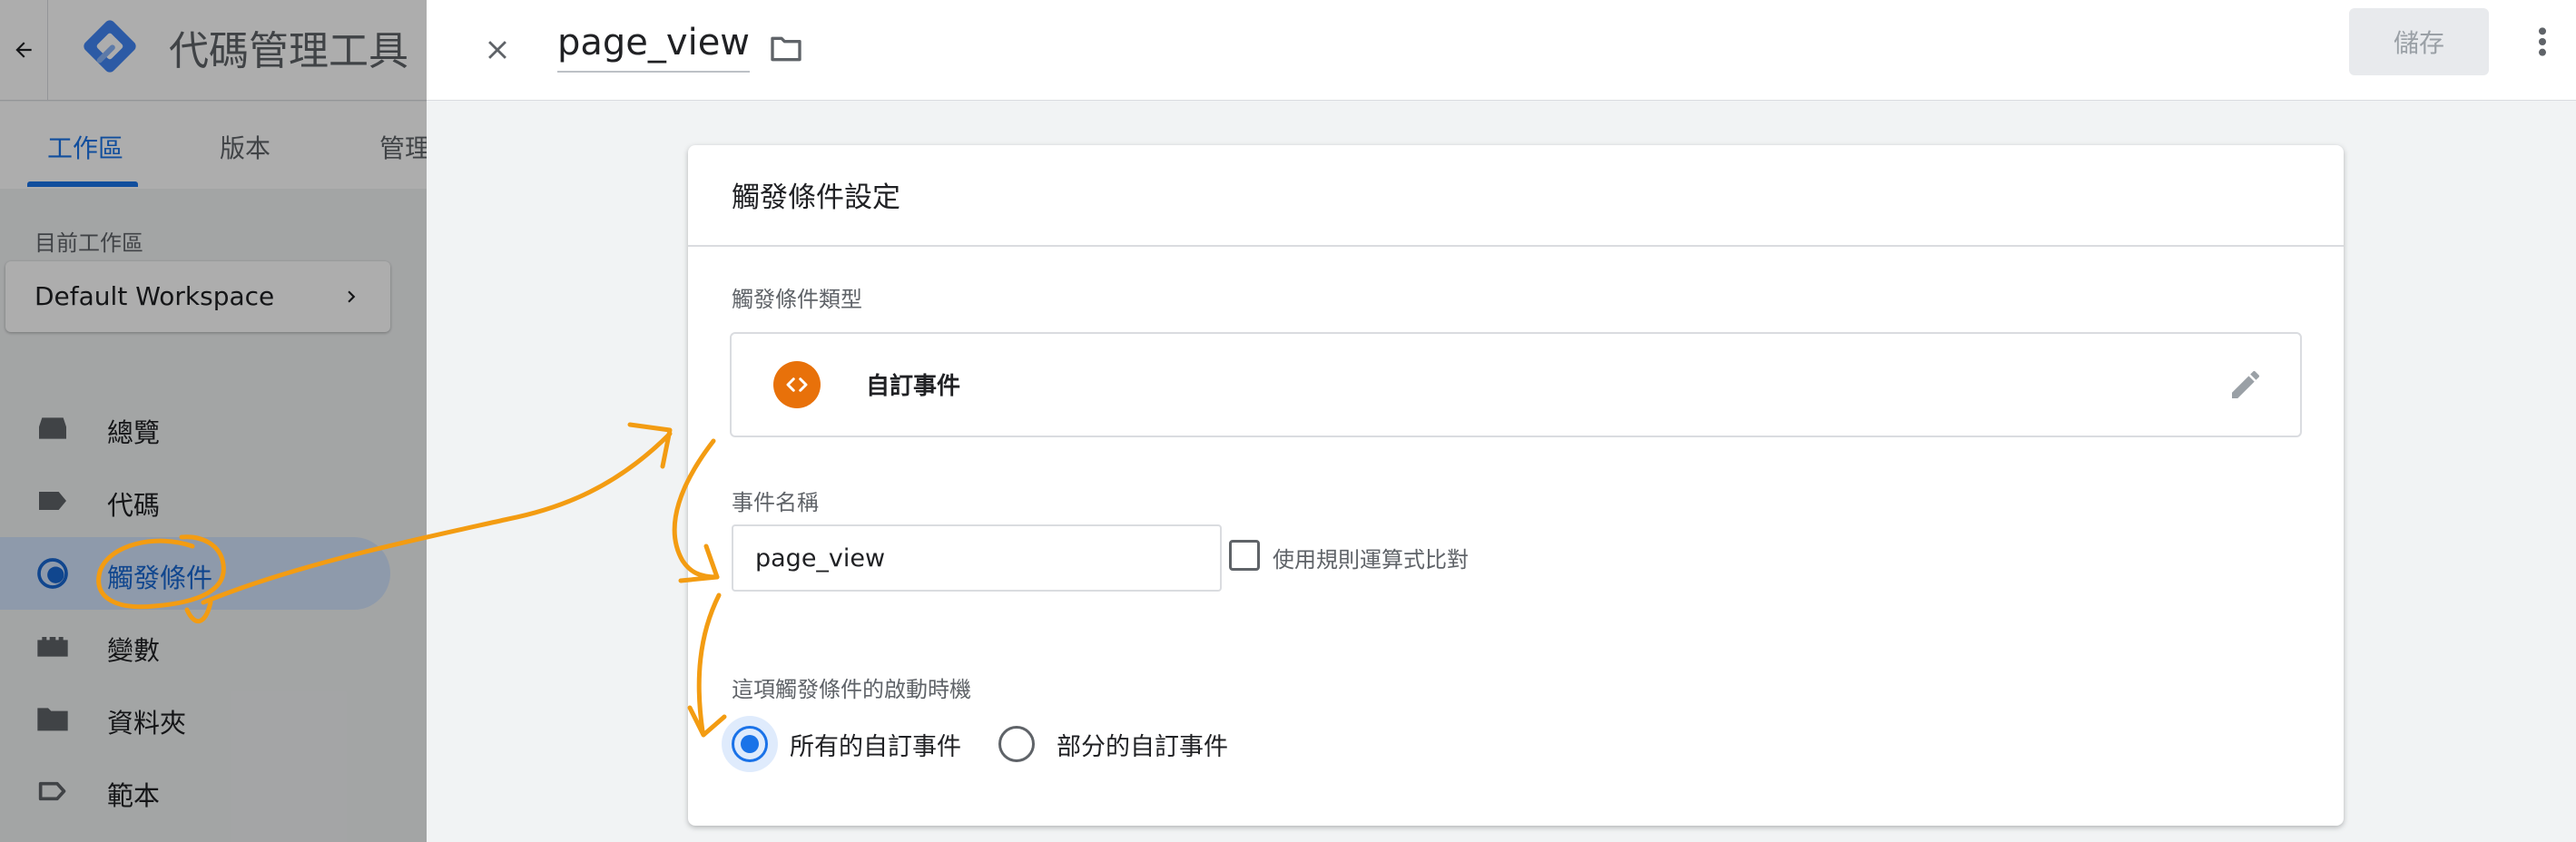 This screenshot has height=842, width=2576. I want to click on sidebar-item-triggers: 觸發條件, so click(195, 573).